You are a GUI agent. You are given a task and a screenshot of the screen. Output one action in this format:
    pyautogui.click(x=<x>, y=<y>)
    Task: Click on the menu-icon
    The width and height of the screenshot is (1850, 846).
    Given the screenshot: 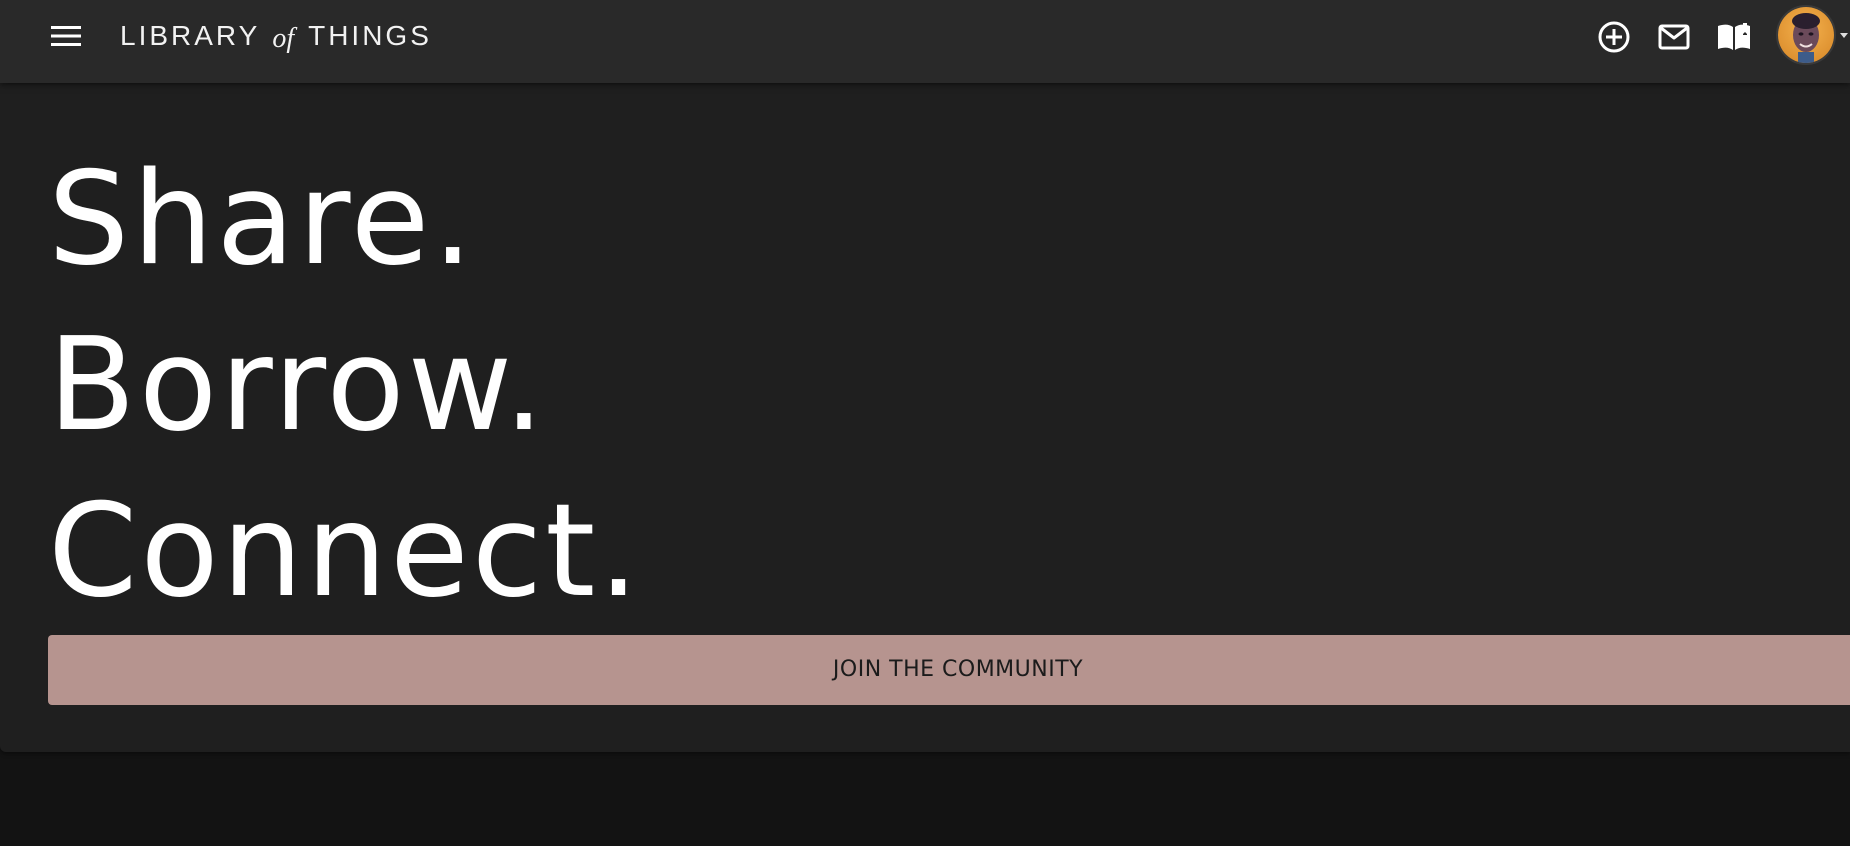 What is the action you would take?
    pyautogui.click(x=66, y=36)
    